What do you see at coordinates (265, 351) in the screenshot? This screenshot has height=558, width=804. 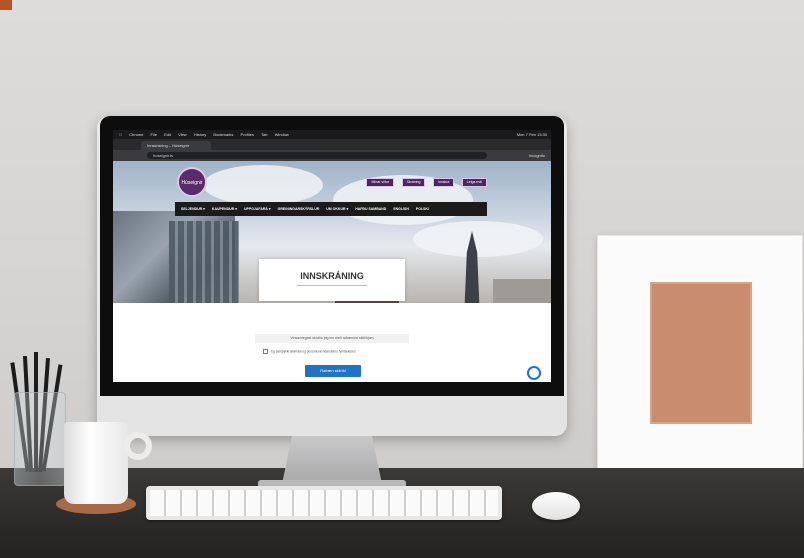 I see `terms-checkbox` at bounding box center [265, 351].